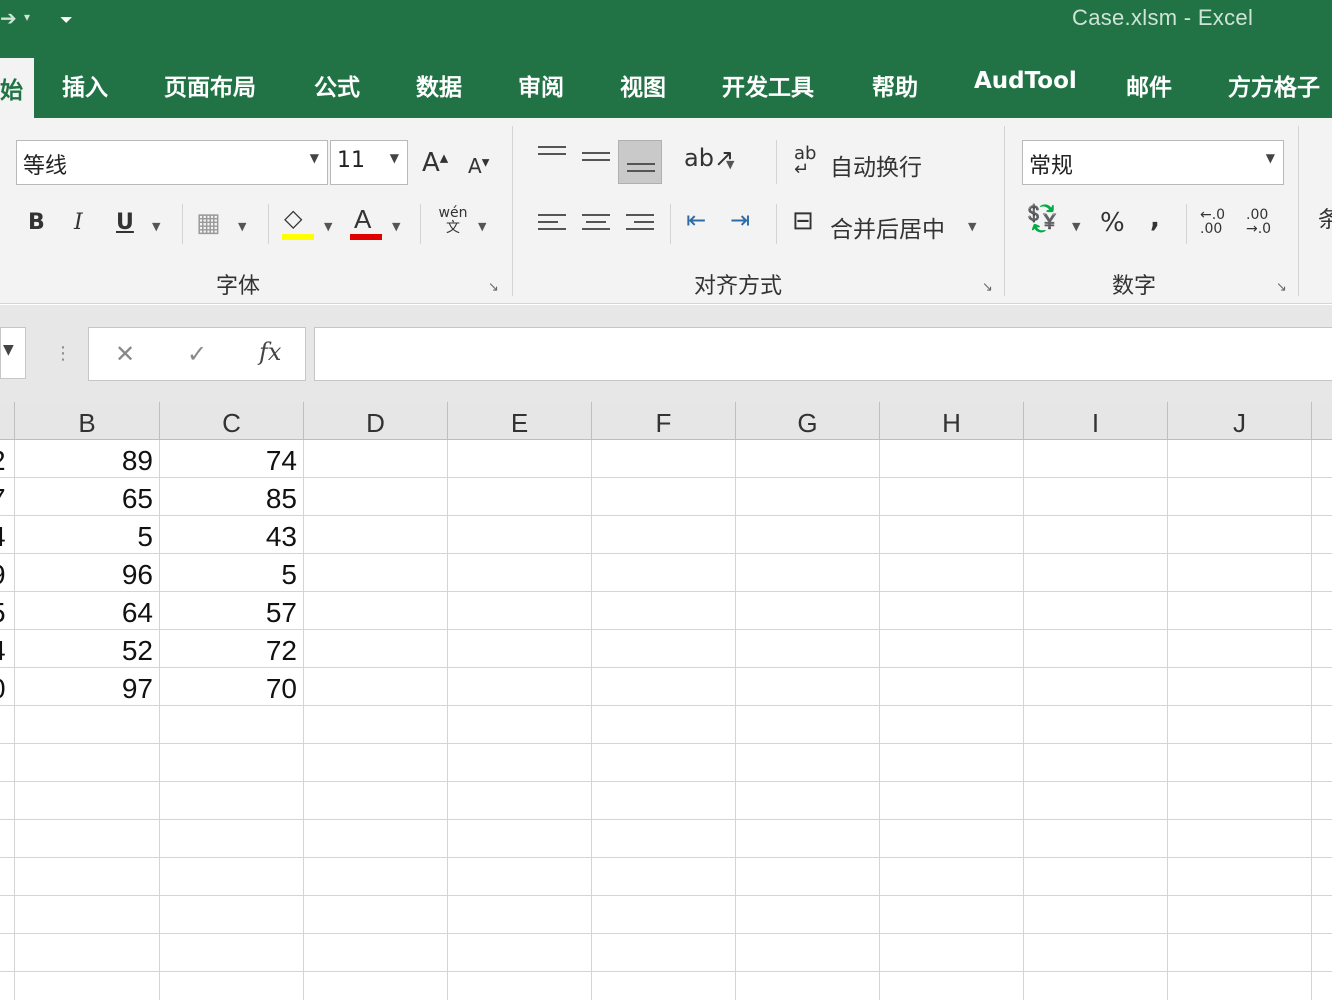  Describe the element at coordinates (125, 222) in the screenshot. I see `underline-button: U` at that location.